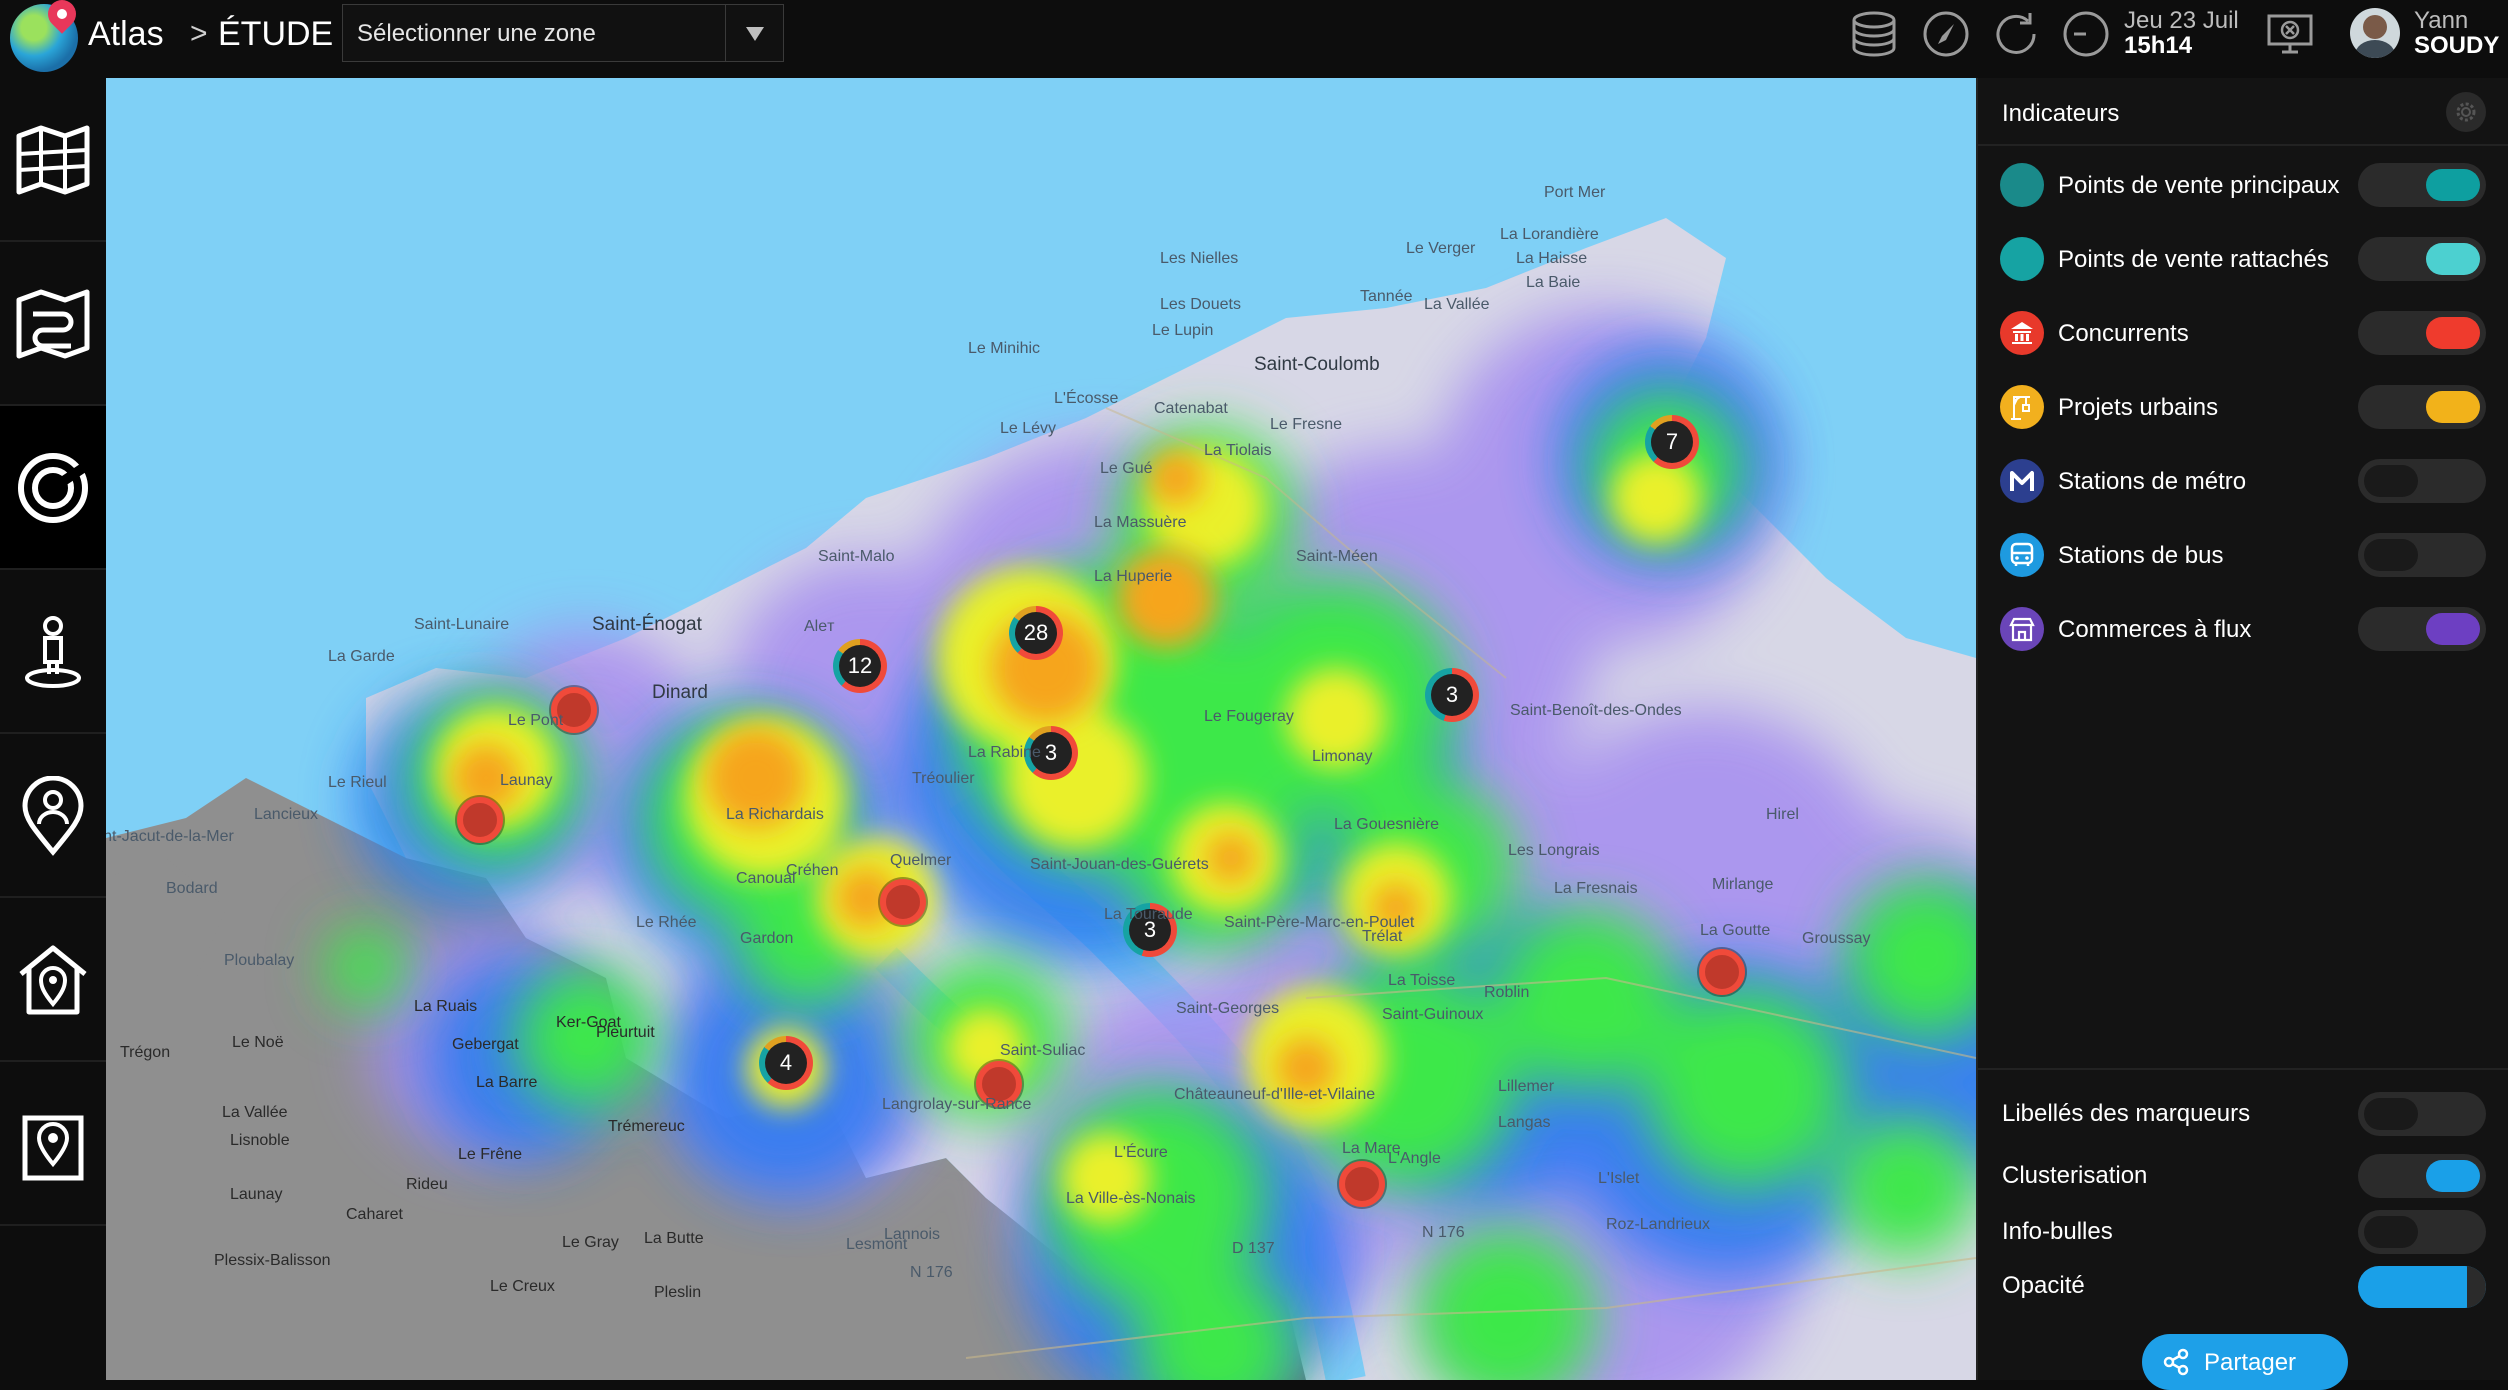  Describe the element at coordinates (490, 1154) in the screenshot. I see `map-place-label: Le Frêne` at that location.